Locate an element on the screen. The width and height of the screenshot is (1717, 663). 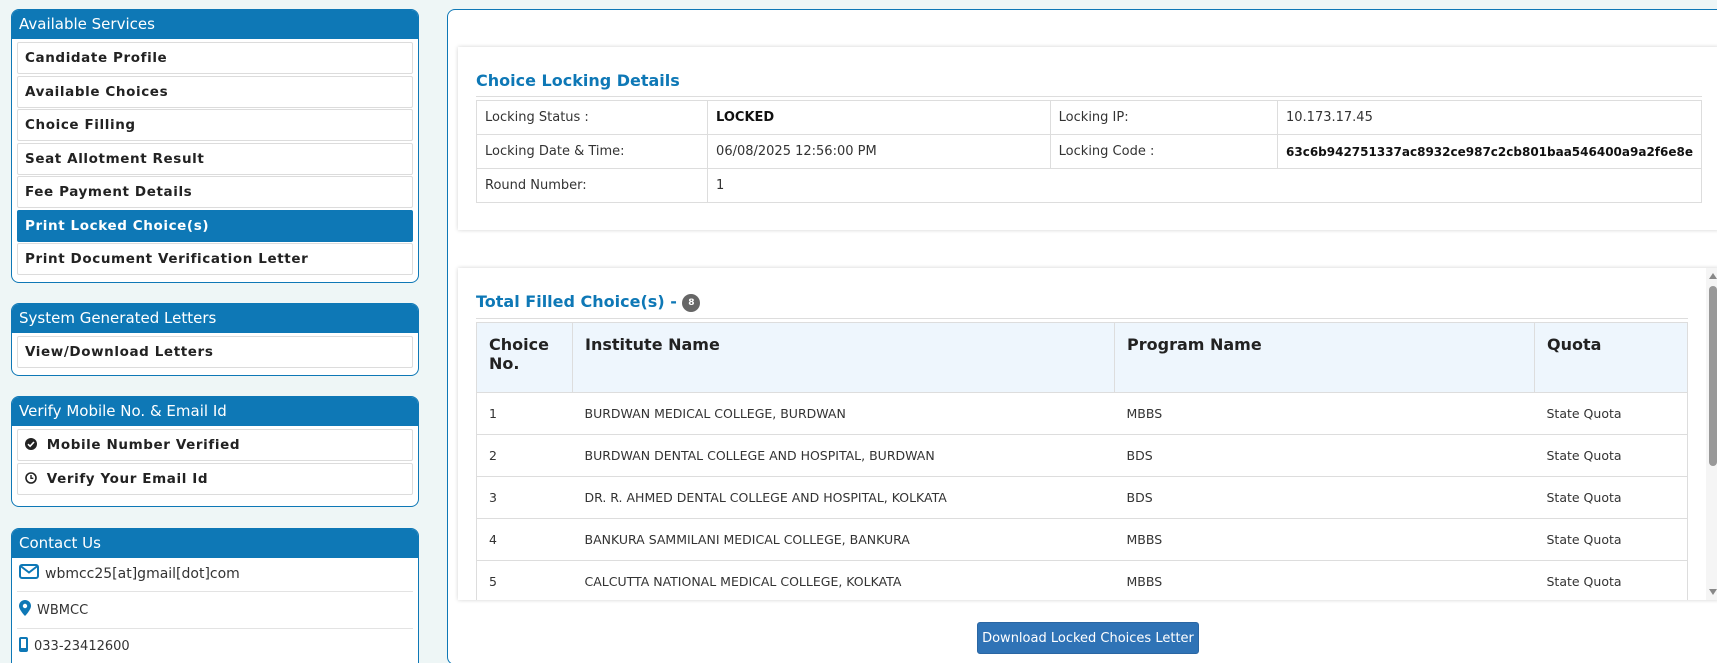
choice-count-badge: 8 is located at coordinates (691, 302).